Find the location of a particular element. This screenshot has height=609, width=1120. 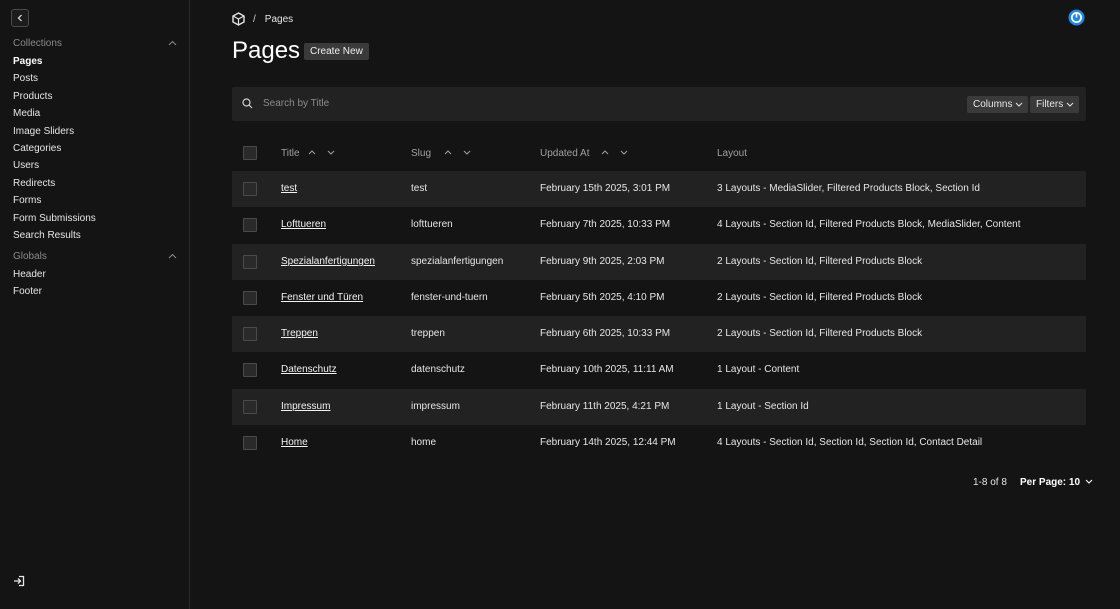

sidebar-item-search-results: Search Results is located at coordinates (47, 237).